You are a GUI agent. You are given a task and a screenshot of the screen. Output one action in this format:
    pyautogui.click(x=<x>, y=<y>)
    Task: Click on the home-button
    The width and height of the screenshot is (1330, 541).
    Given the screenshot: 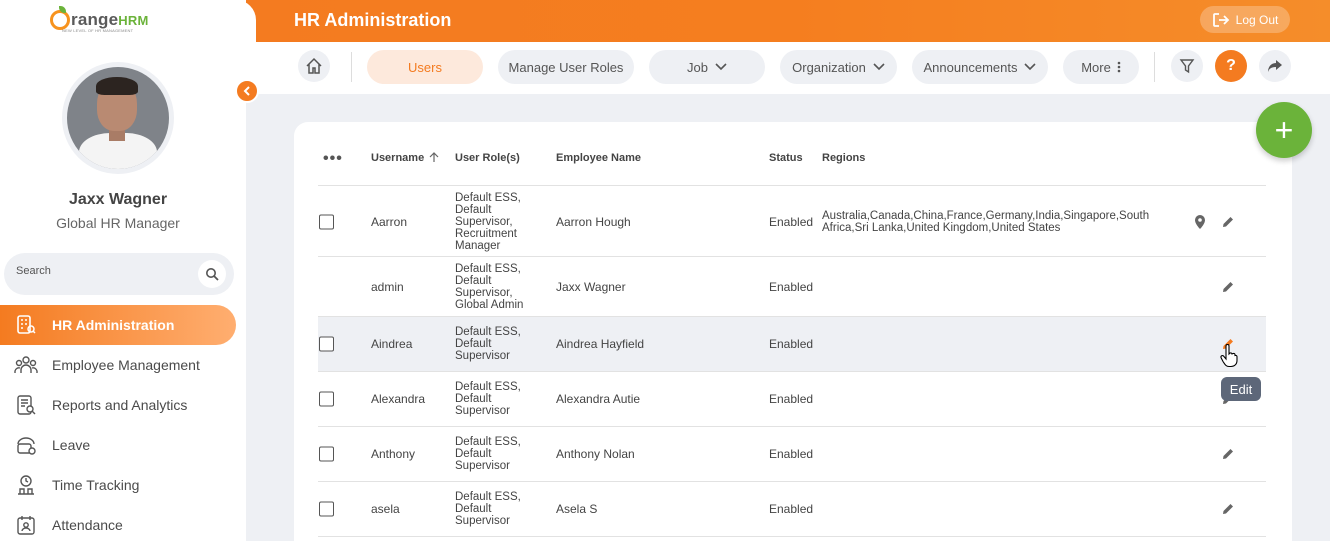 What is the action you would take?
    pyautogui.click(x=314, y=66)
    